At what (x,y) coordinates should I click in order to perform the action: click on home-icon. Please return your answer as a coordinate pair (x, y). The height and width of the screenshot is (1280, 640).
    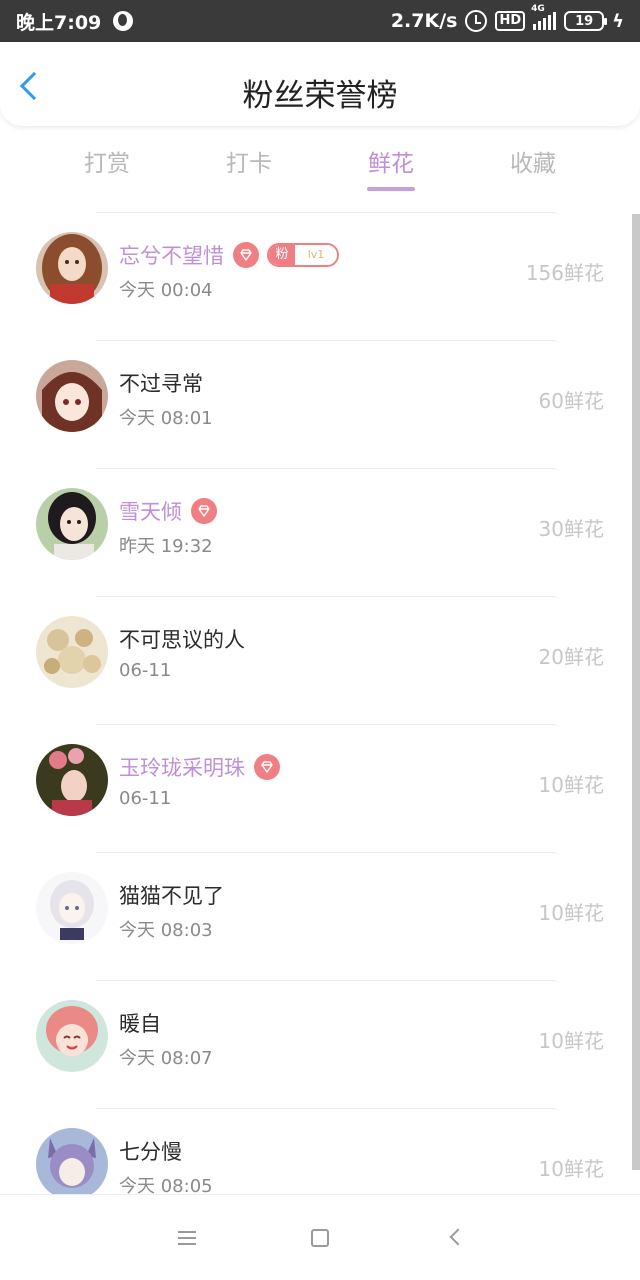
    Looking at the image, I should click on (320, 1238).